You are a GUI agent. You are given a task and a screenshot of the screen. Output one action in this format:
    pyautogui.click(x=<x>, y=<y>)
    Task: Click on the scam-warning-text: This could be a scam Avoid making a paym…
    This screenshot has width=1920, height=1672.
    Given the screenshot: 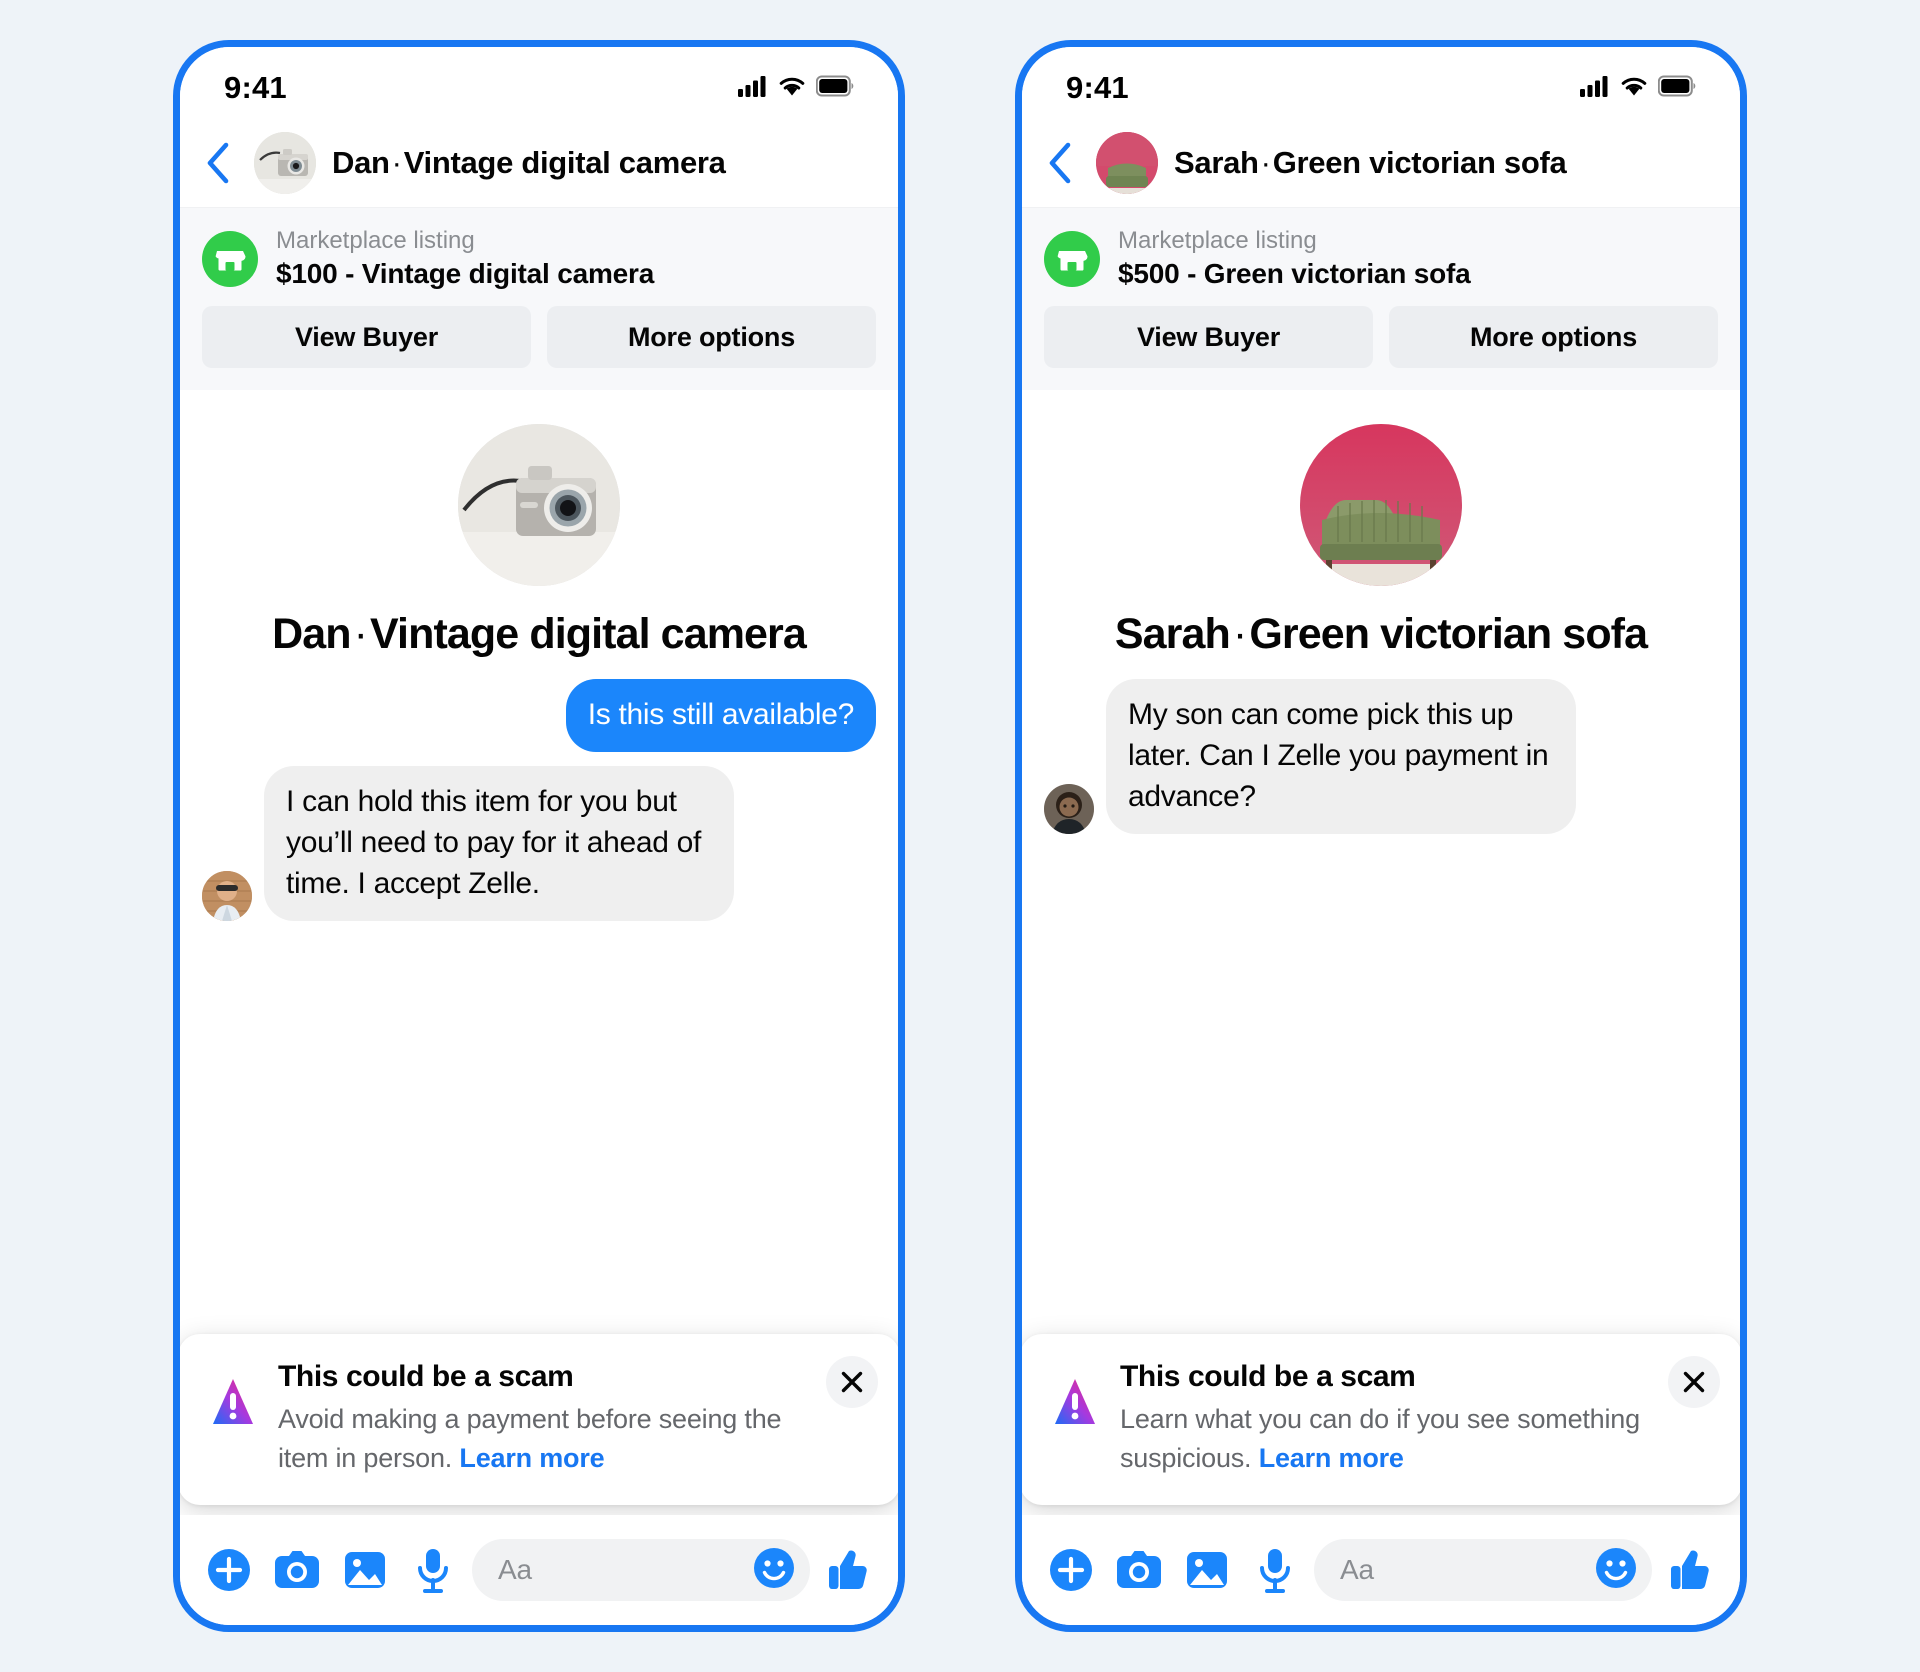 What is the action you would take?
    pyautogui.click(x=578, y=1418)
    